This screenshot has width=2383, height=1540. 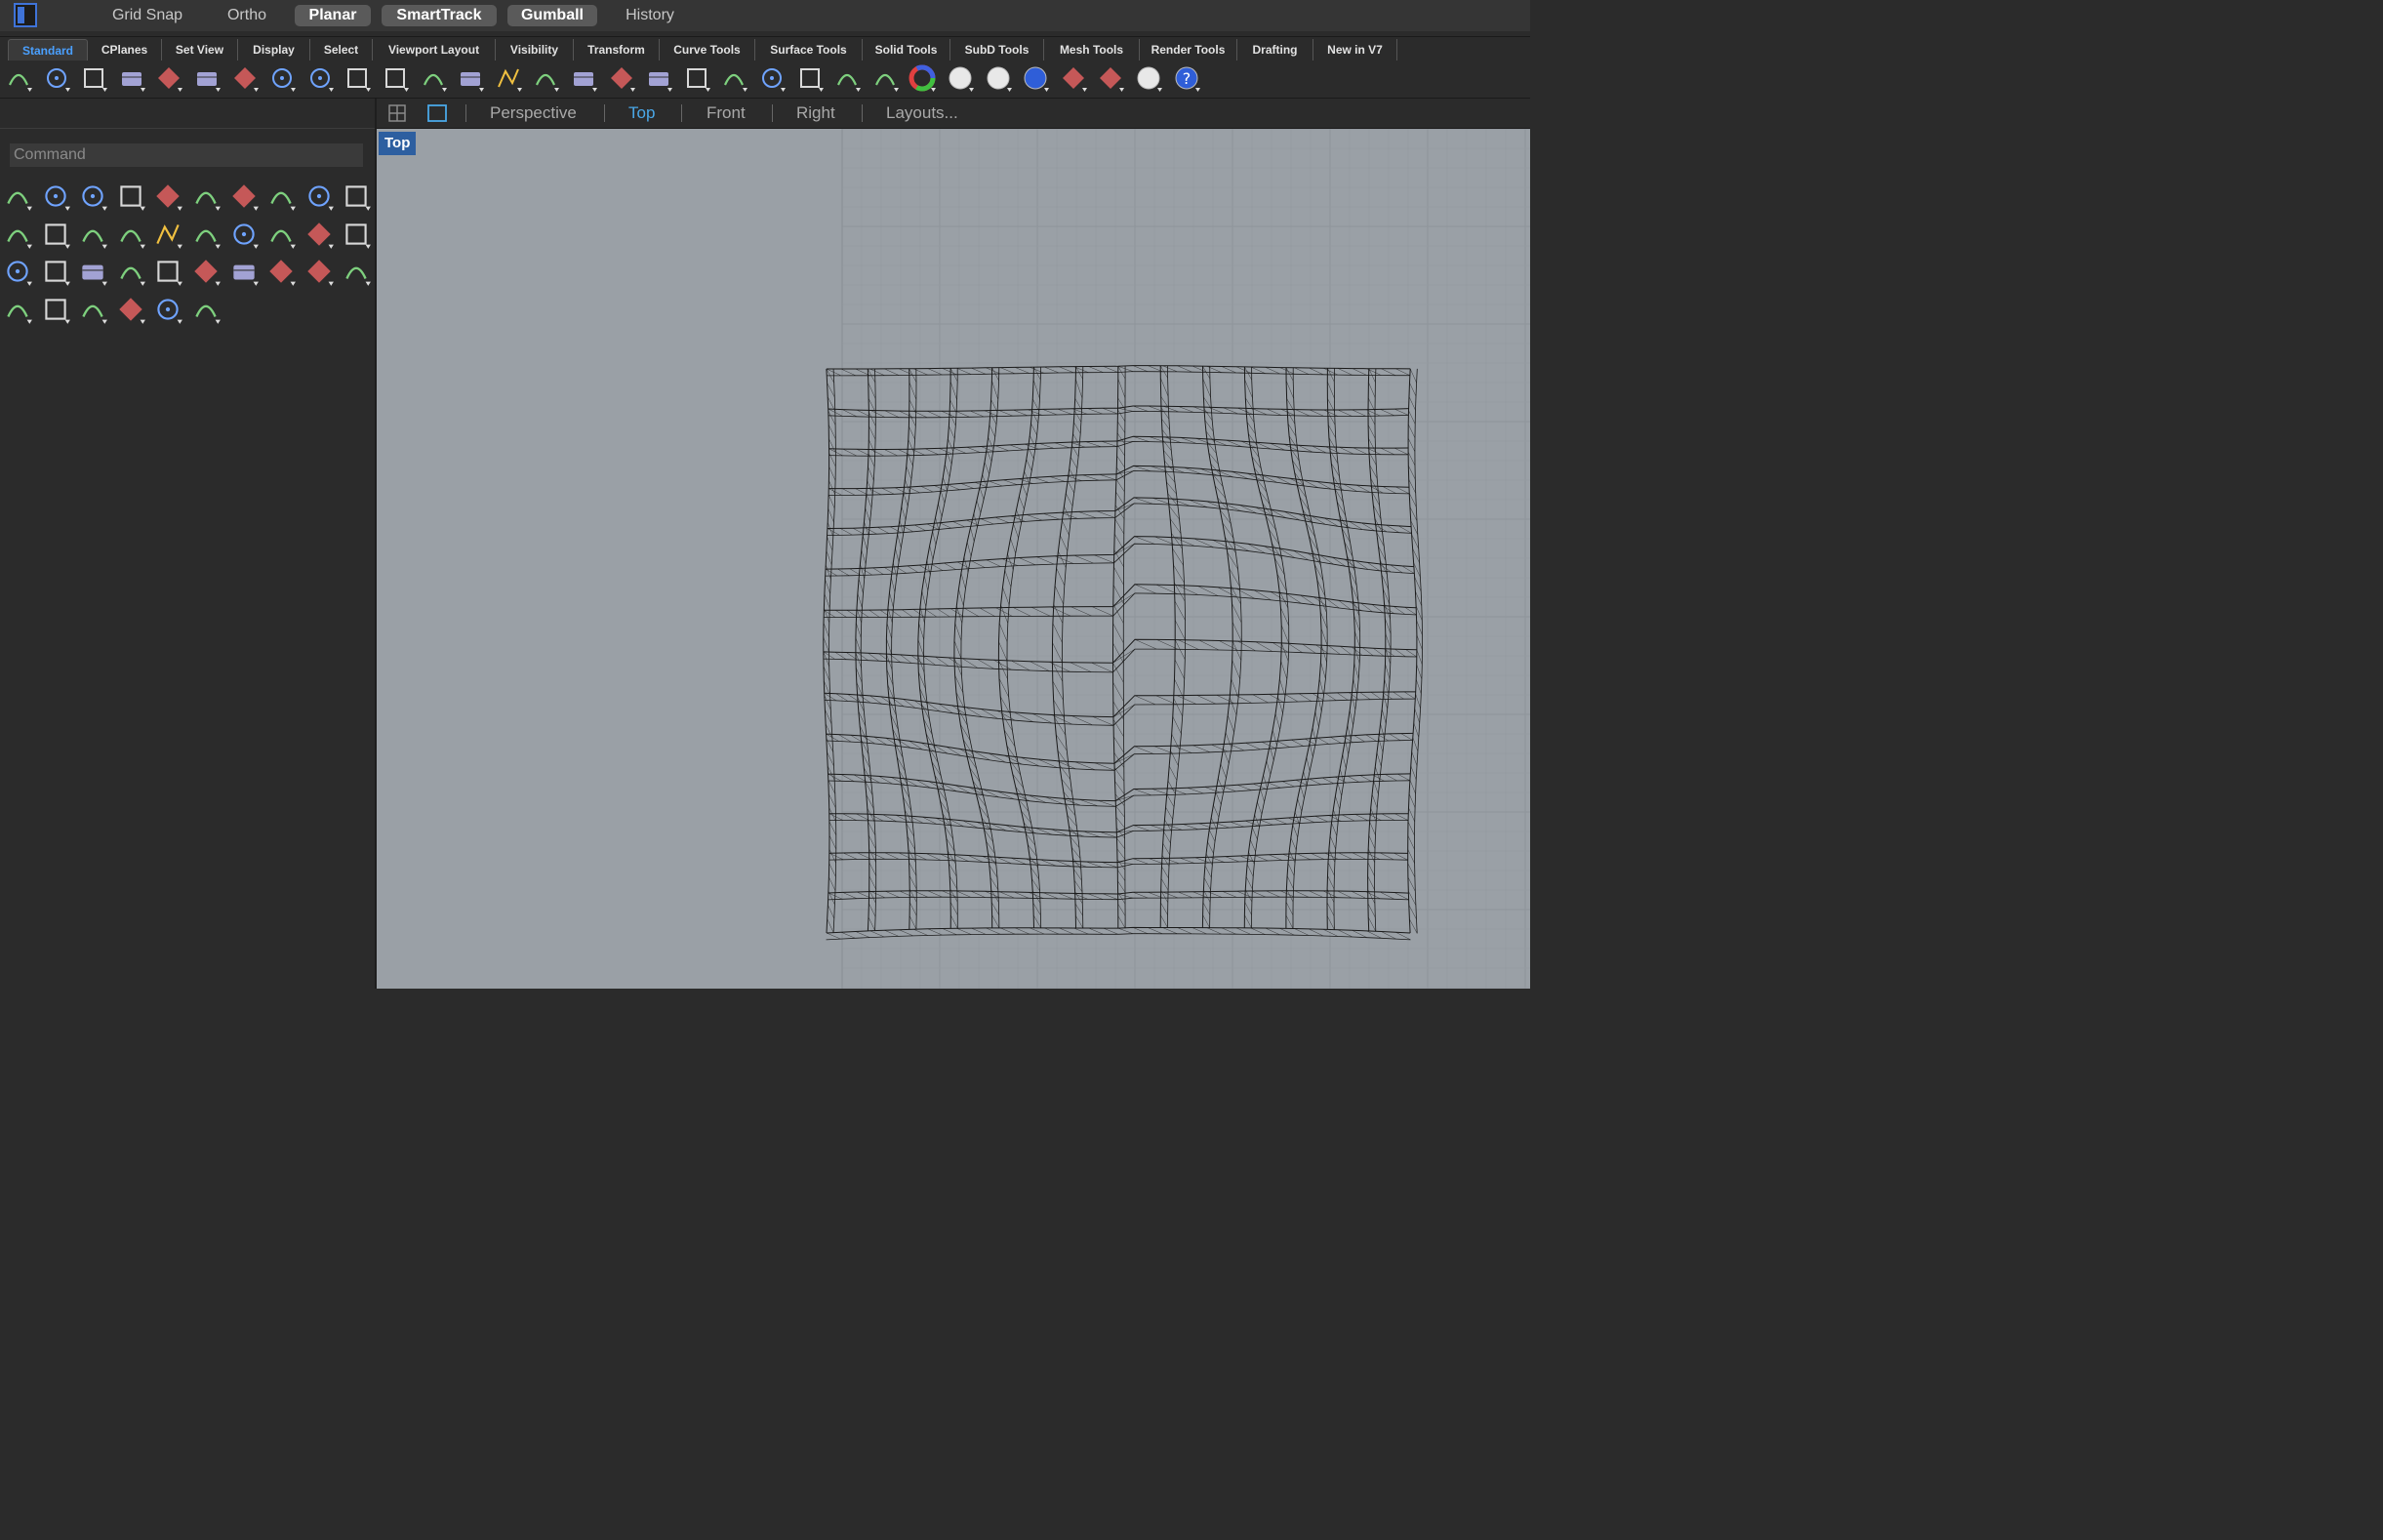 I want to click on tab-set-view: Set View, so click(x=200, y=50).